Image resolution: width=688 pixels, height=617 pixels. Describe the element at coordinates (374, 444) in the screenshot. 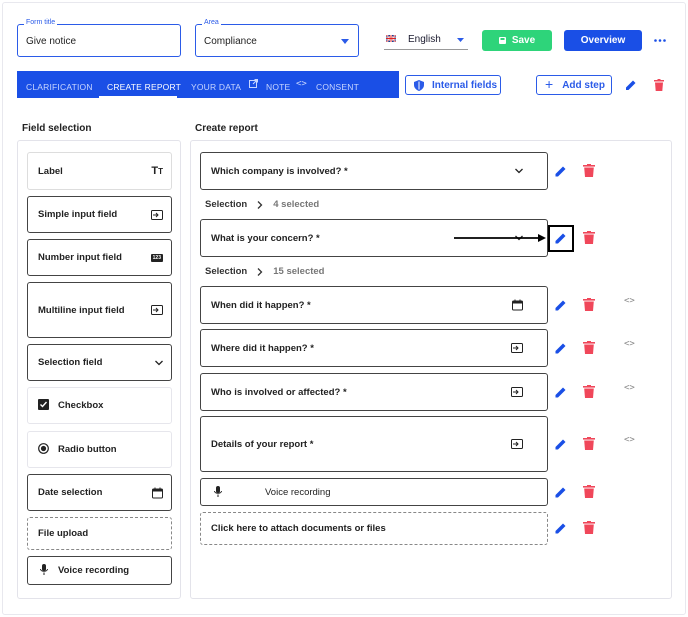

I see `question-details: Details of your report *` at that location.